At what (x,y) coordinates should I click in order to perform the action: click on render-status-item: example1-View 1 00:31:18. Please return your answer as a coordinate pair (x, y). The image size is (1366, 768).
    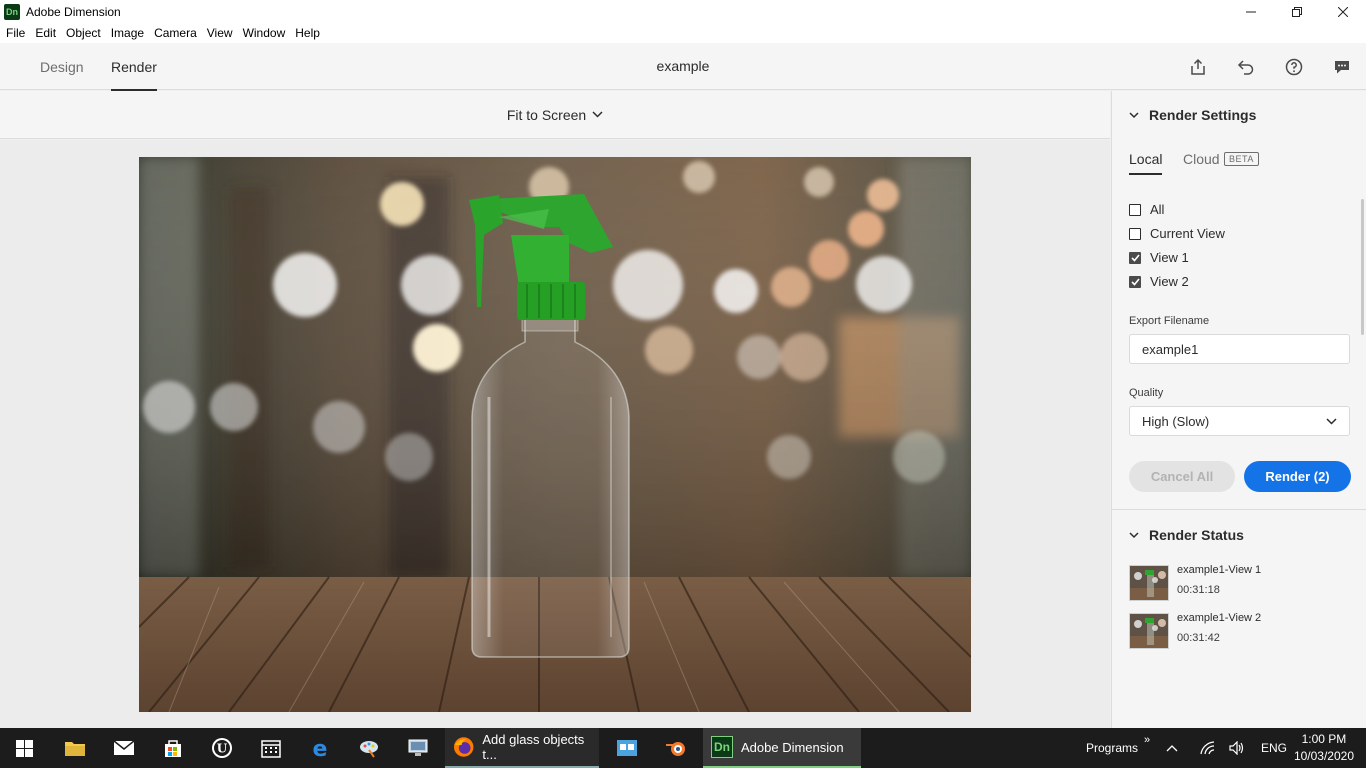
    Looking at the image, I should click on (1239, 583).